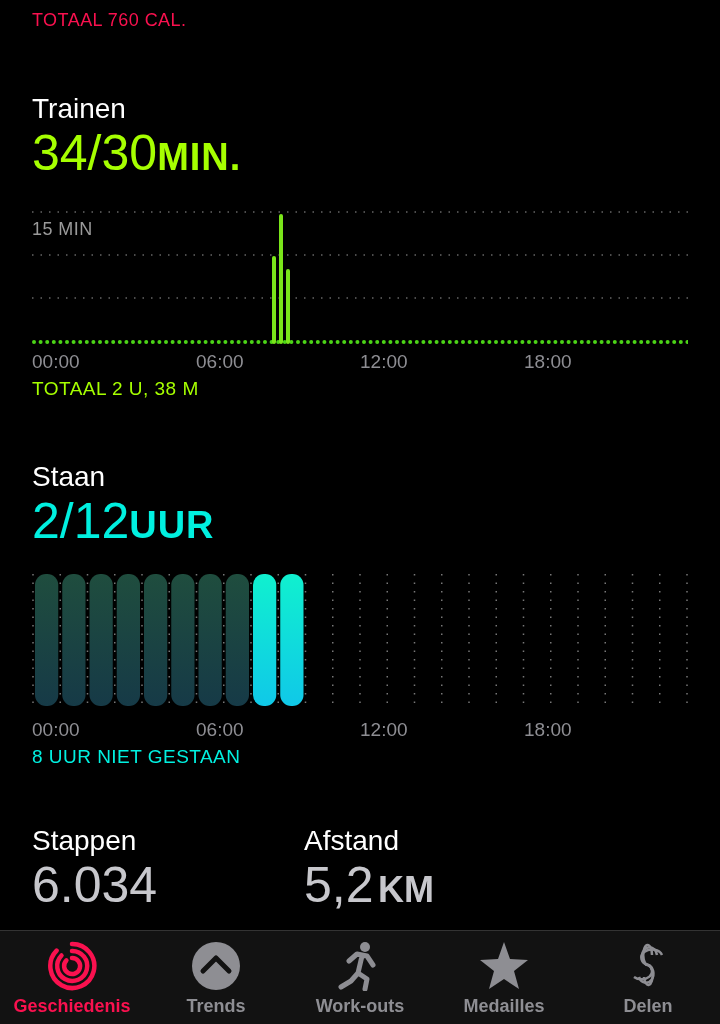 The image size is (720, 1024). What do you see at coordinates (116, 389) in the screenshot?
I see `exercise-total: TOTAAL 2 U, 38 M` at bounding box center [116, 389].